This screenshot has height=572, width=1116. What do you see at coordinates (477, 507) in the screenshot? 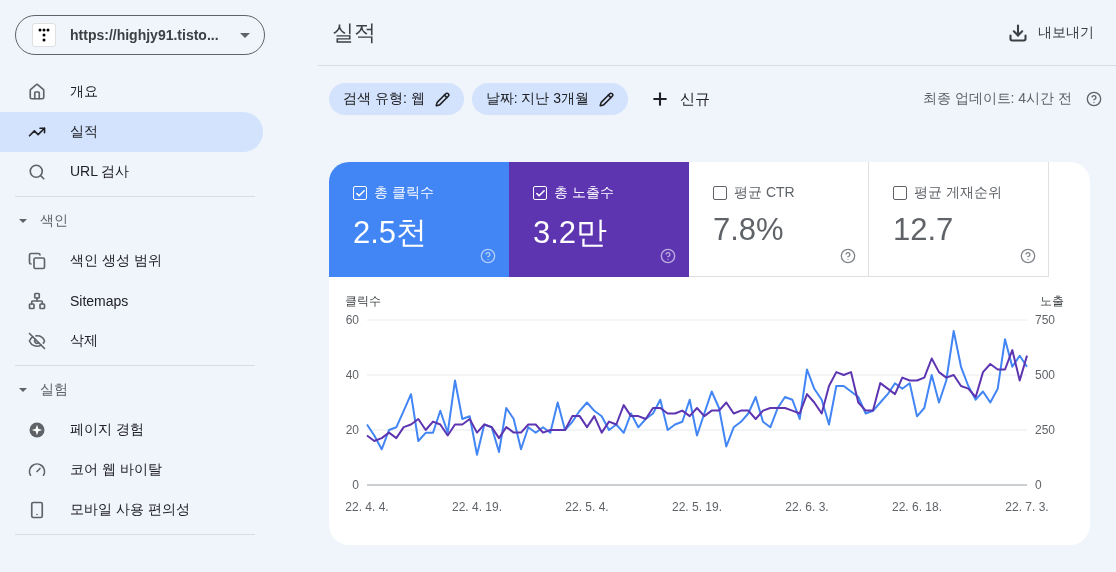
I see `axis-tick-label: 22. 4. 19.` at bounding box center [477, 507].